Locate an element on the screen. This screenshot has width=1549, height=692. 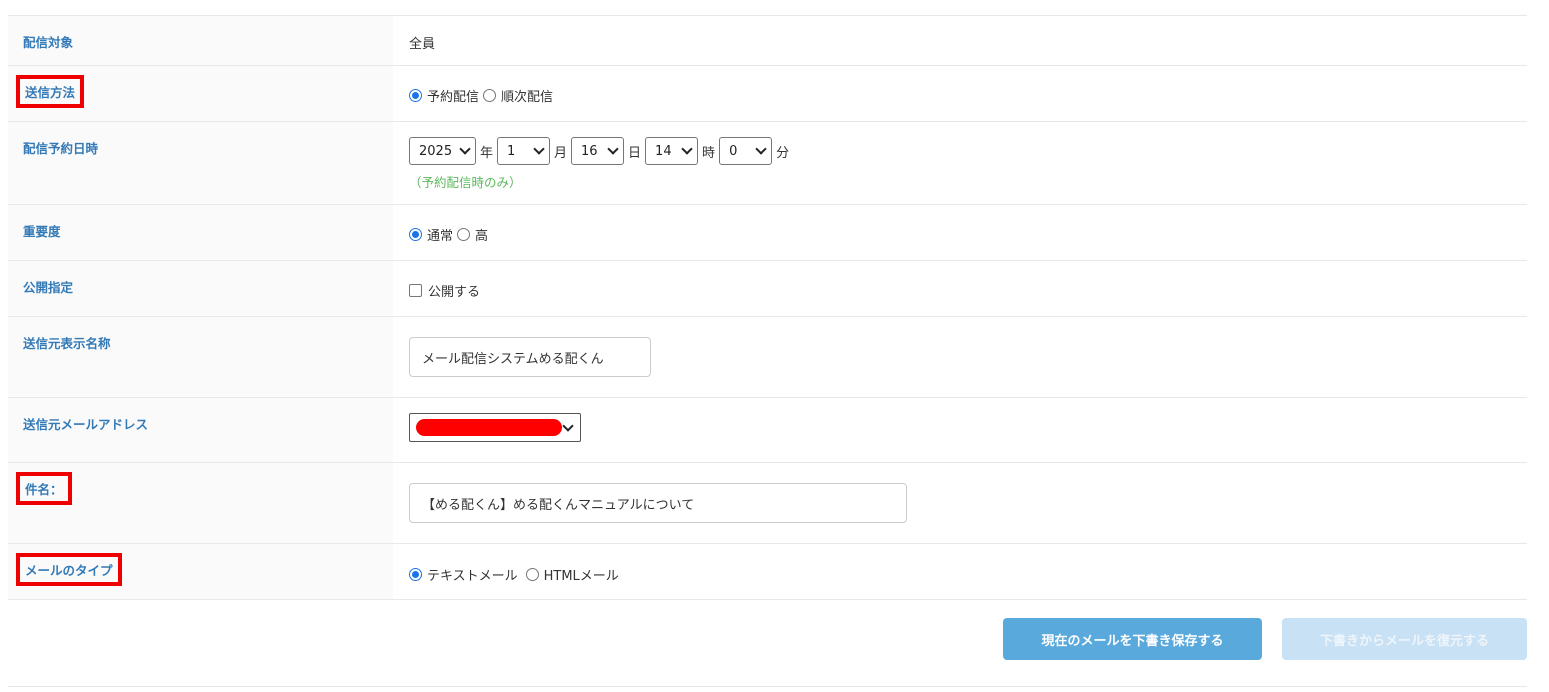
radio-scheduled is located at coordinates (415, 95).